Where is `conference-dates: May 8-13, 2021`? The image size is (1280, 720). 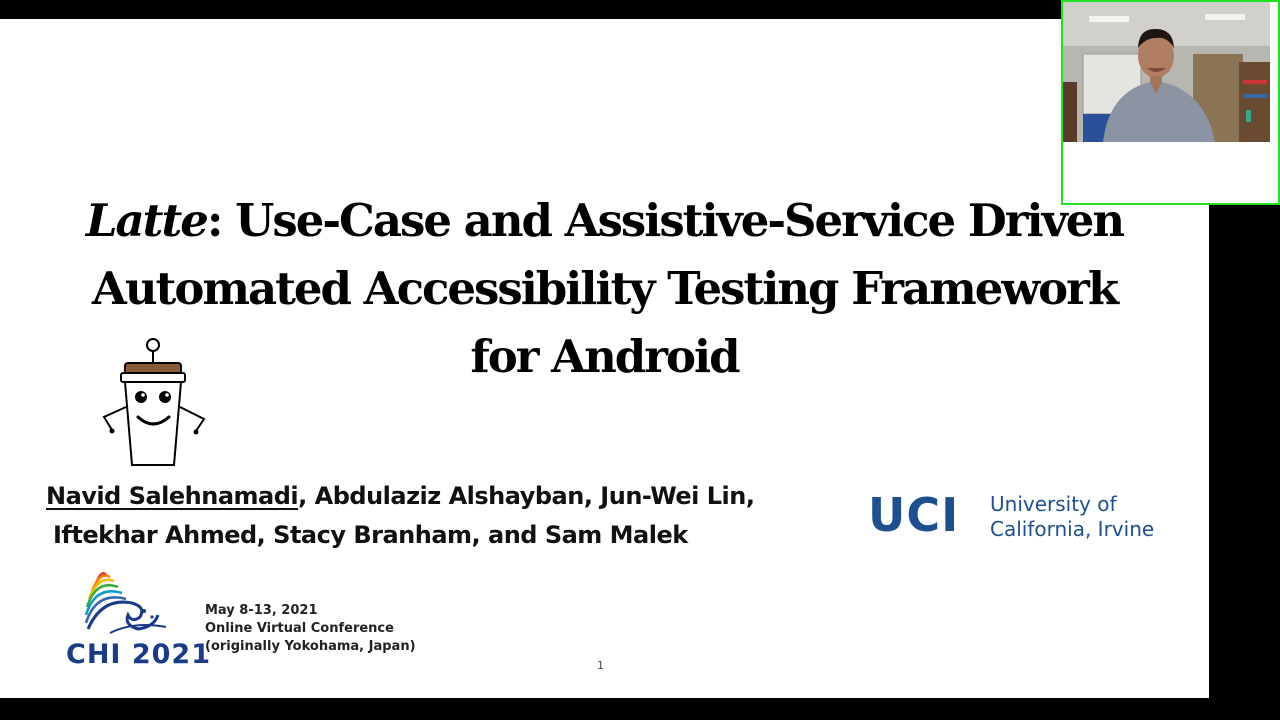 conference-dates: May 8-13, 2021 is located at coordinates (261, 610).